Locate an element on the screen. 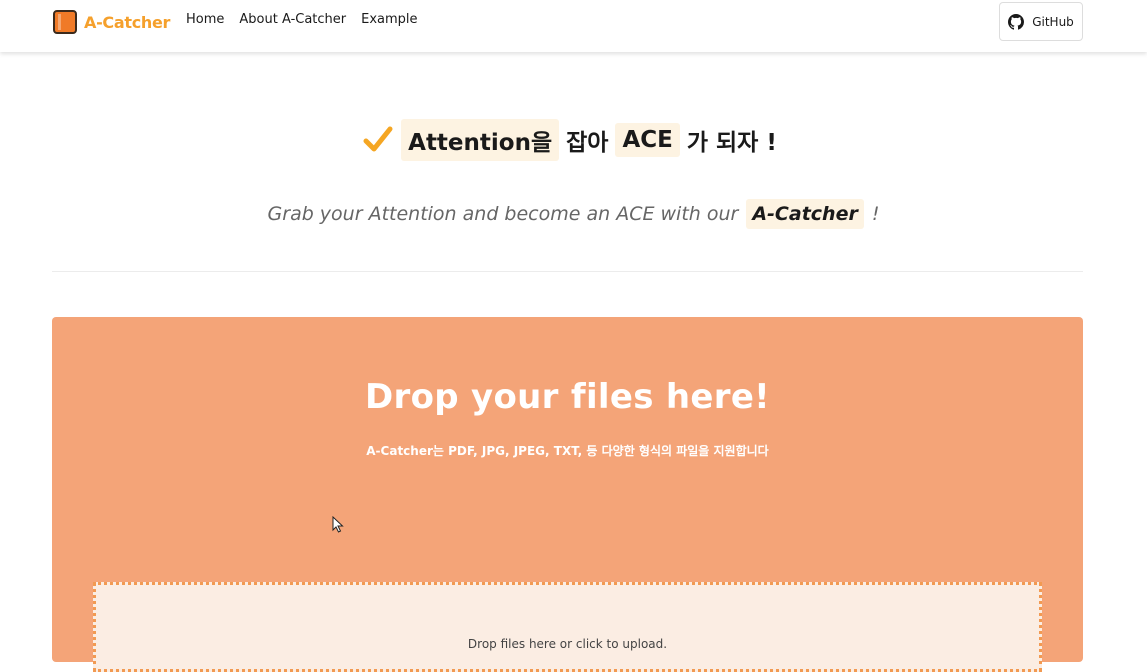 This screenshot has height=672, width=1147. nav-links: Home About A-Catcher Example is located at coordinates (309, 19).